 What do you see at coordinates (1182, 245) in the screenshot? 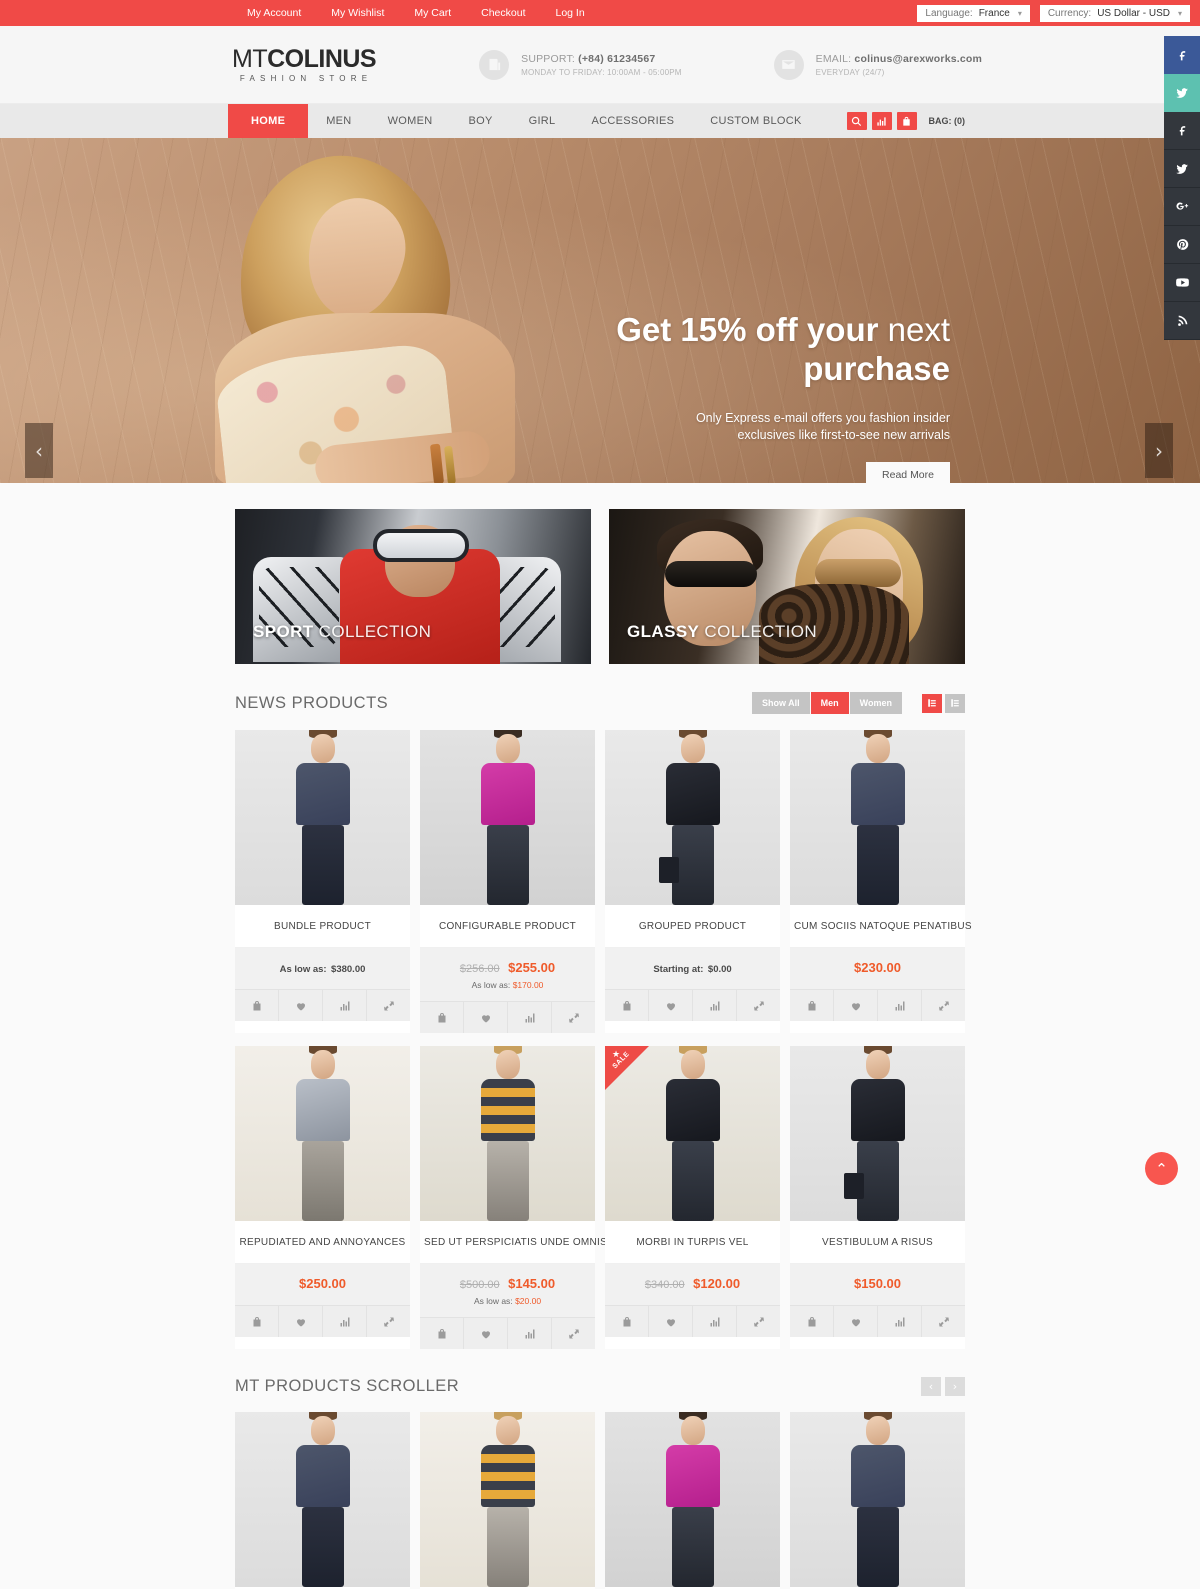
I see `pinterest-icon` at bounding box center [1182, 245].